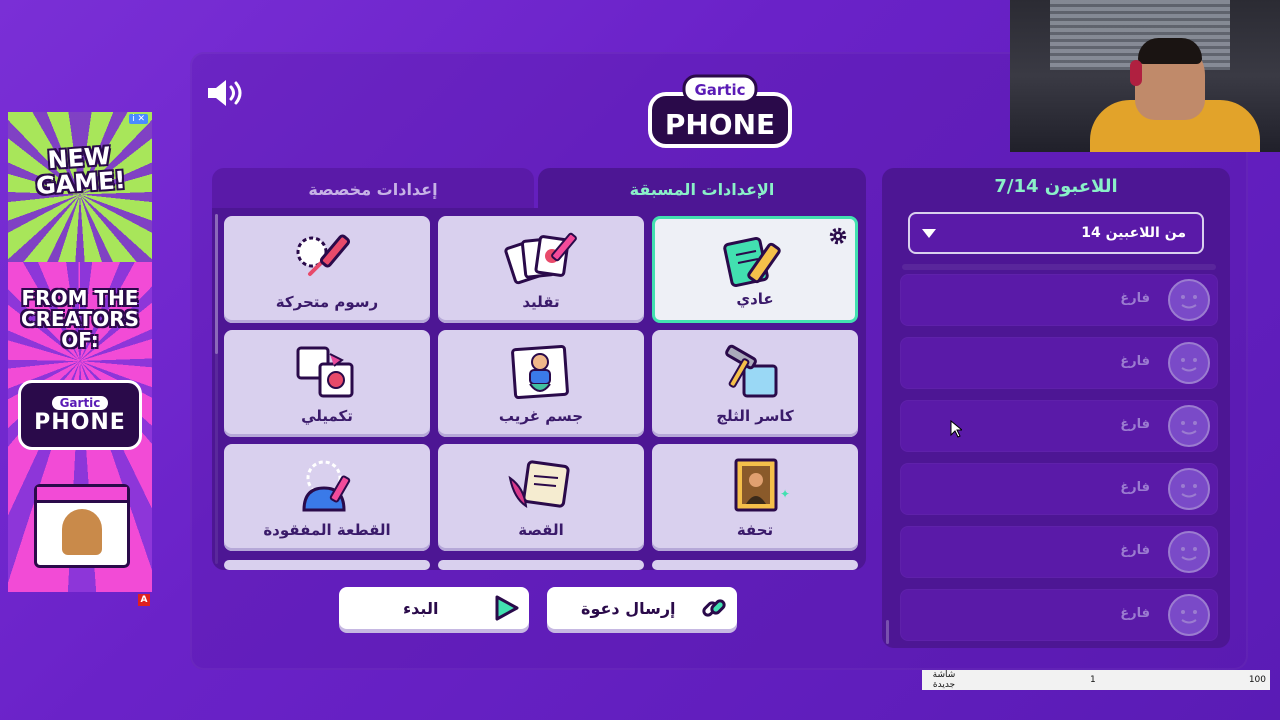  What do you see at coordinates (421, 608) in the screenshot?
I see `start-label: البدء` at bounding box center [421, 608].